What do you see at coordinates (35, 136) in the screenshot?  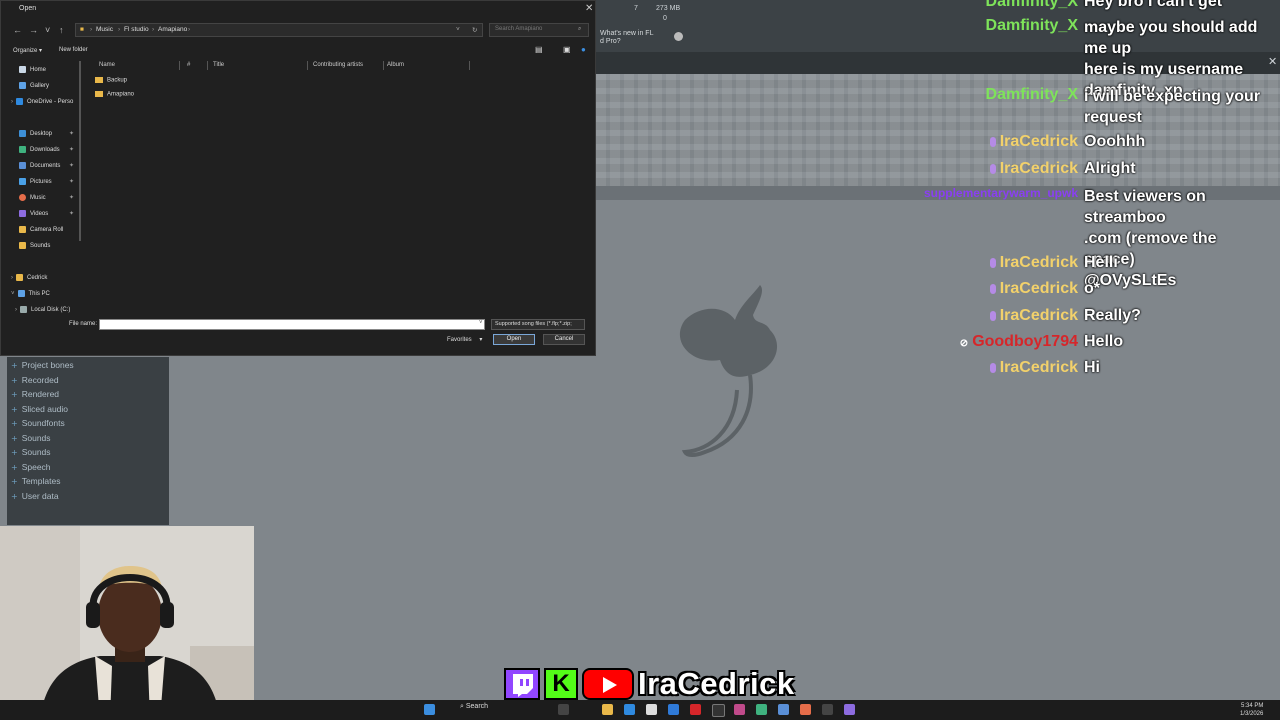 I see `nav-item-desktop: Desktop` at bounding box center [35, 136].